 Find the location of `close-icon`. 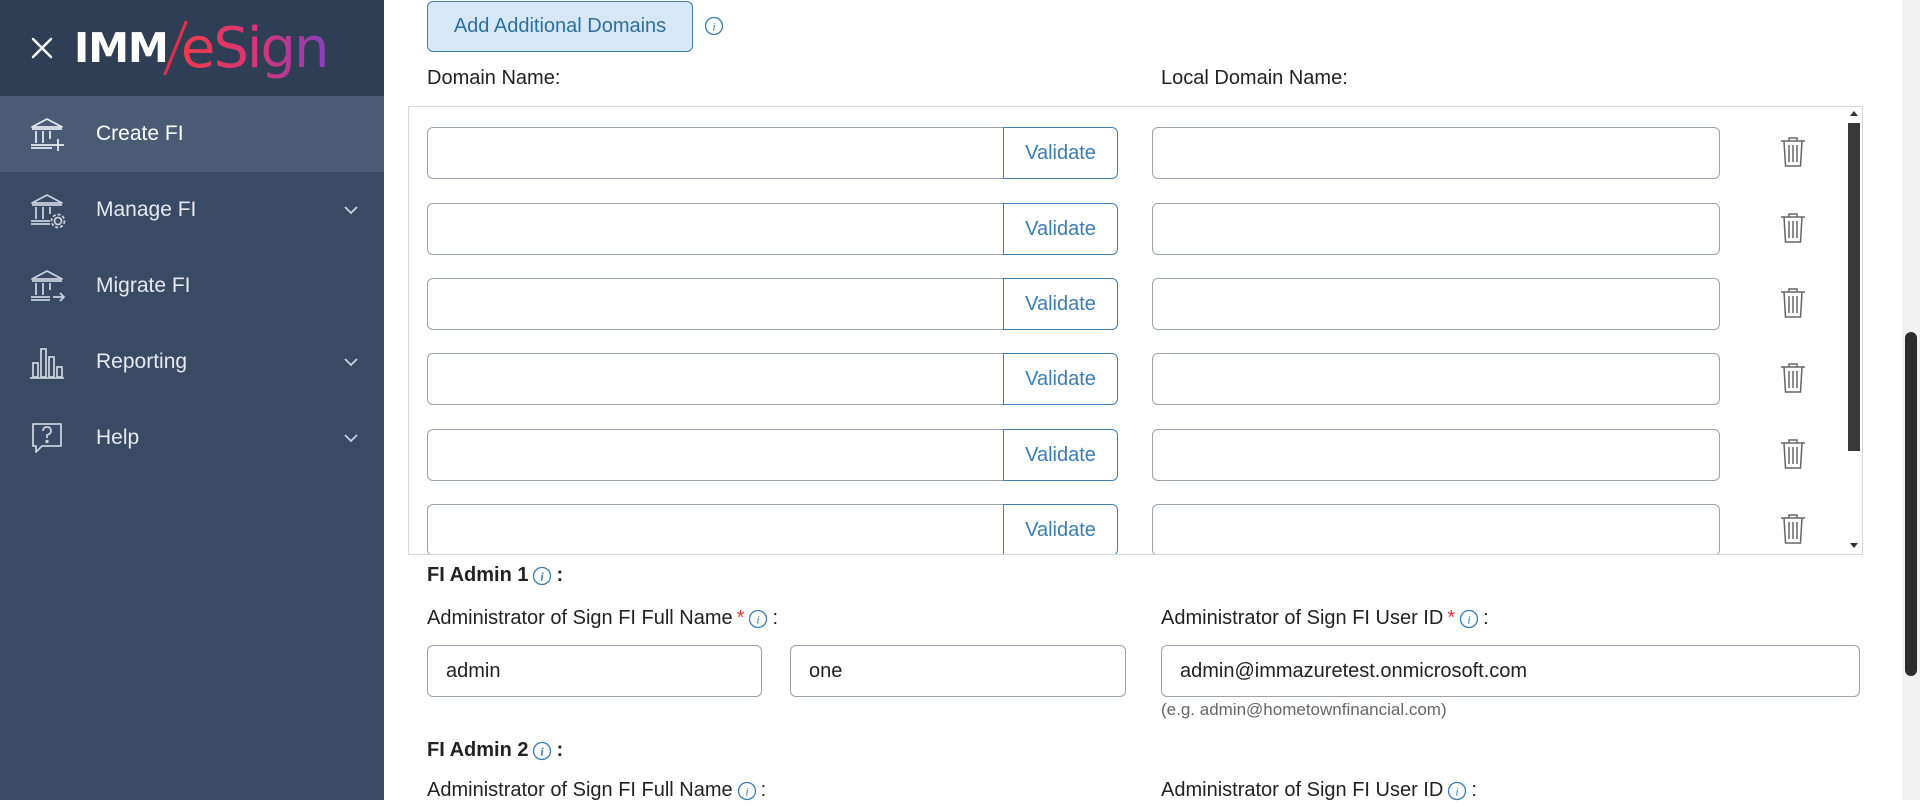

close-icon is located at coordinates (42, 48).